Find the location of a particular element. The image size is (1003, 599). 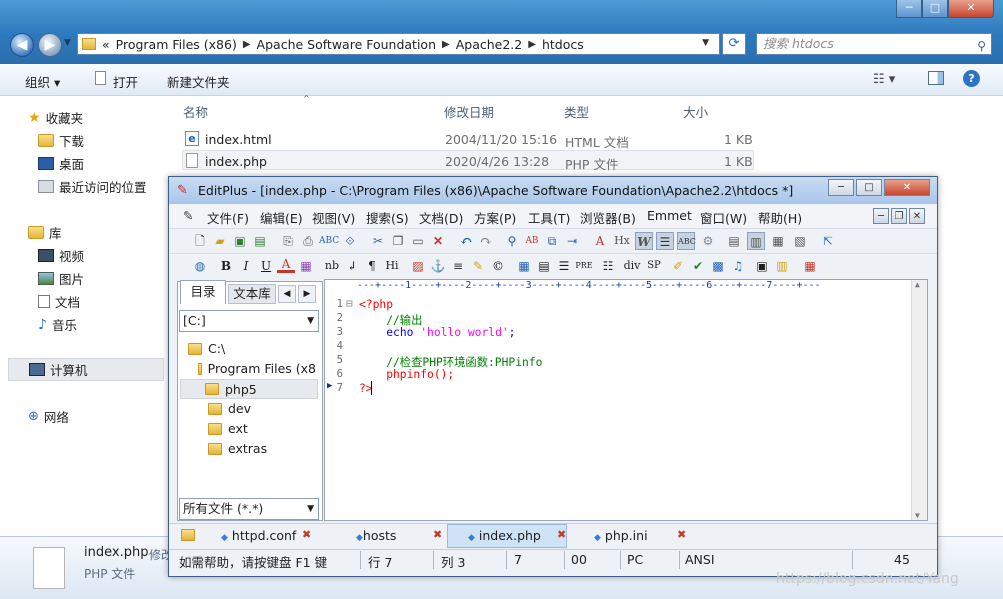

folder-icon is located at coordinates (188, 535).